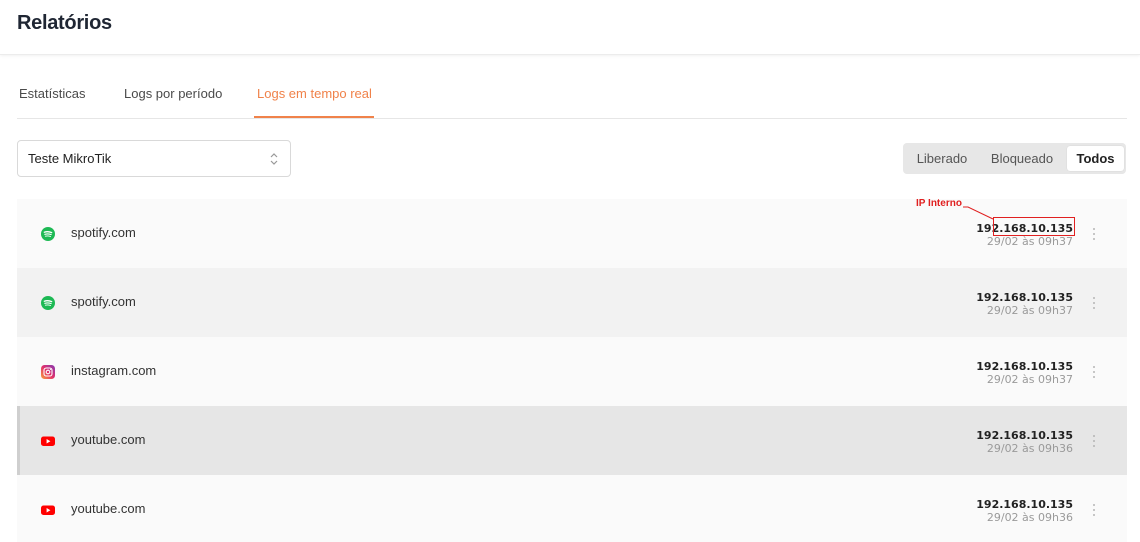 Image resolution: width=1140 pixels, height=542 pixels. Describe the element at coordinates (48, 372) in the screenshot. I see `instagram-icon` at that location.